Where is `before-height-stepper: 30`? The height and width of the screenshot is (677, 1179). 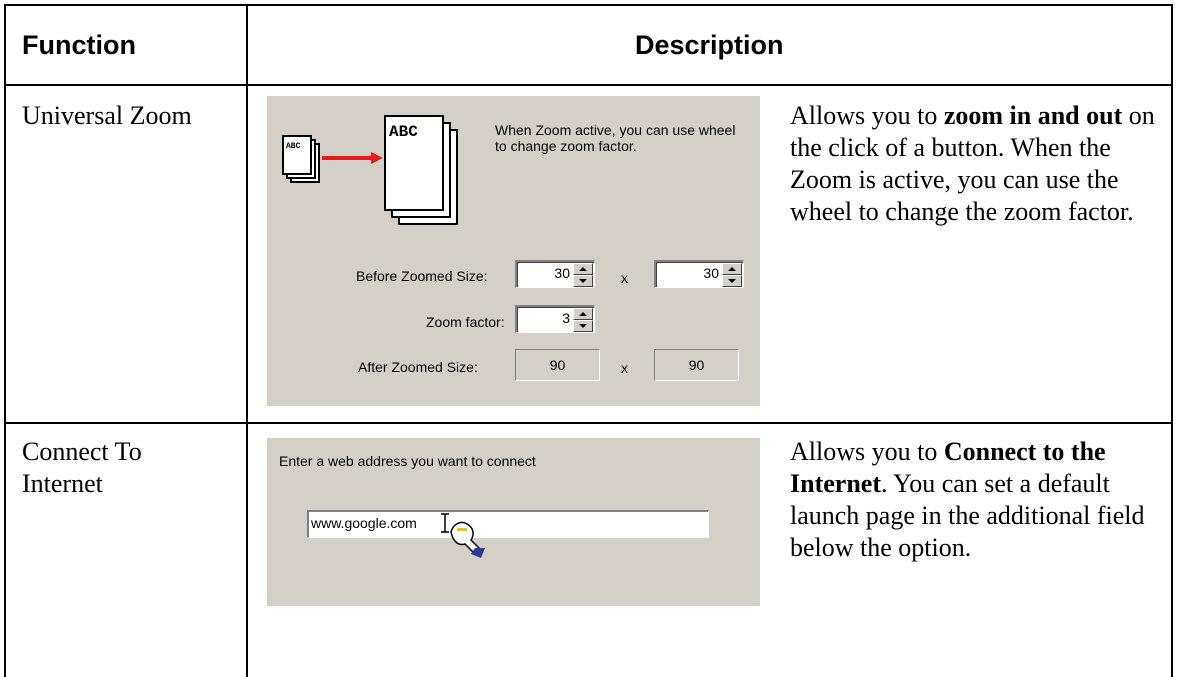 before-height-stepper: 30 is located at coordinates (699, 274).